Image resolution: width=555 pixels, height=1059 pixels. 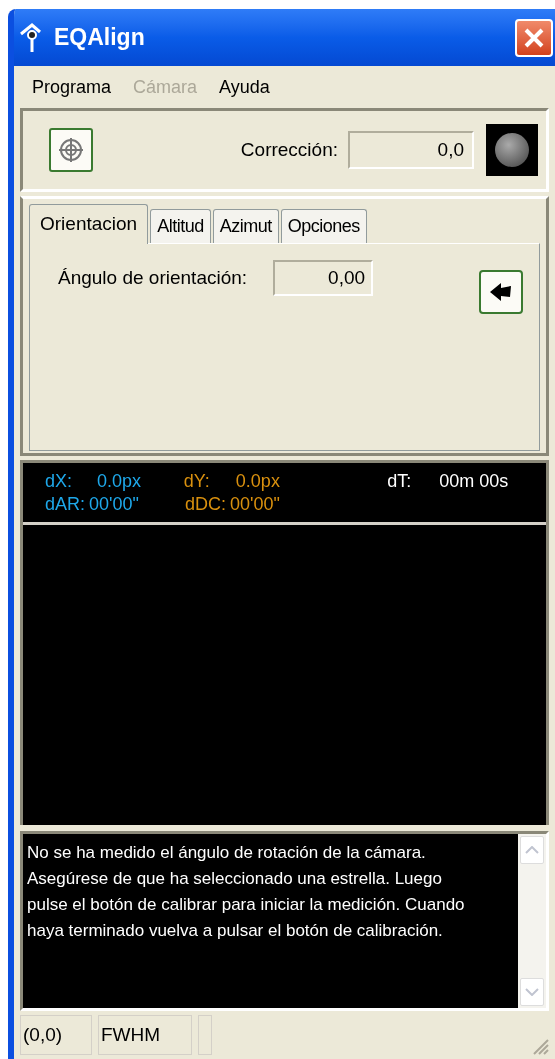 I want to click on target-button, so click(x=71, y=150).